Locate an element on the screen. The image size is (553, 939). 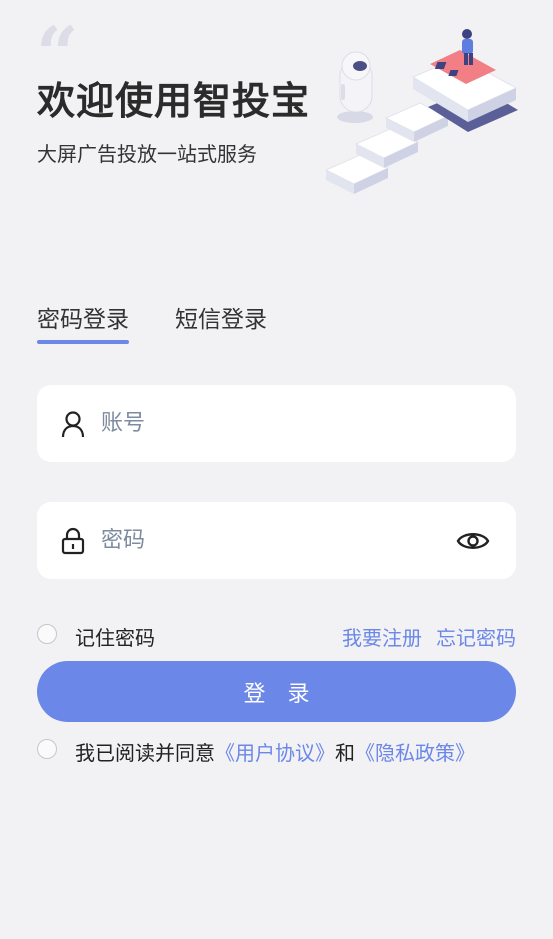
password-input is located at coordinates (277, 540).